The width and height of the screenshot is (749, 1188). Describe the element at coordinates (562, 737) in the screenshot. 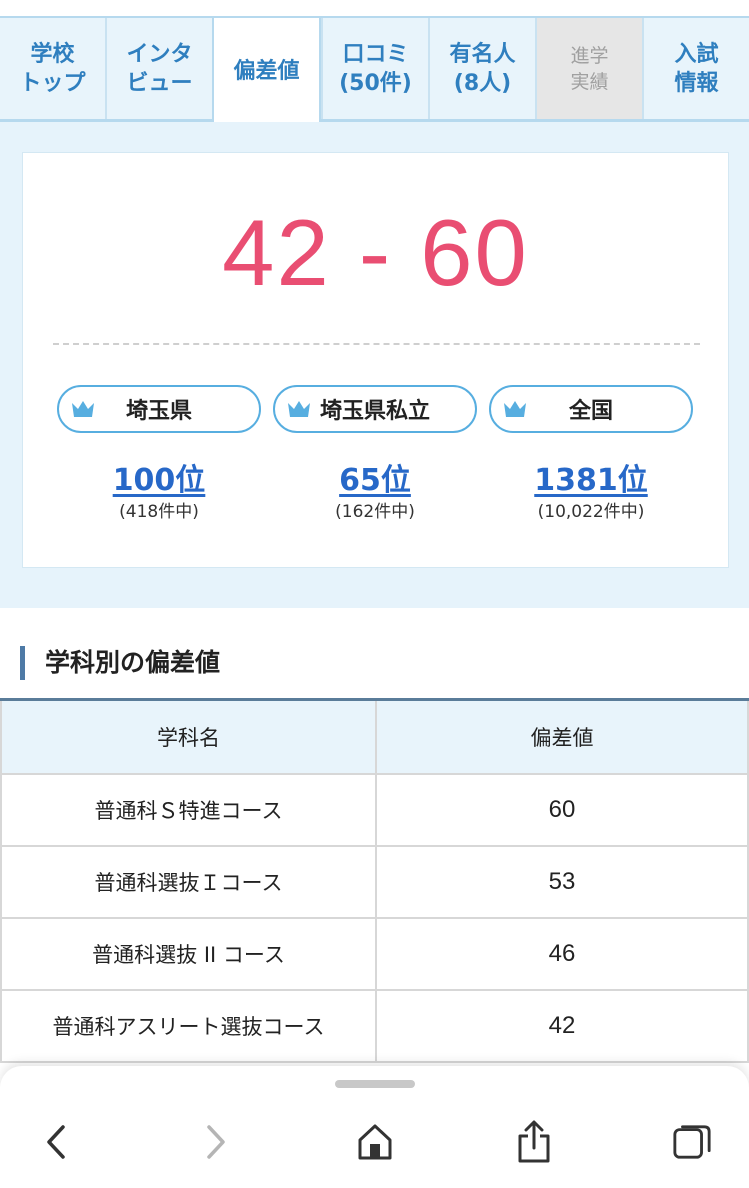

I see `header-deviation-value: 偏差値` at that location.